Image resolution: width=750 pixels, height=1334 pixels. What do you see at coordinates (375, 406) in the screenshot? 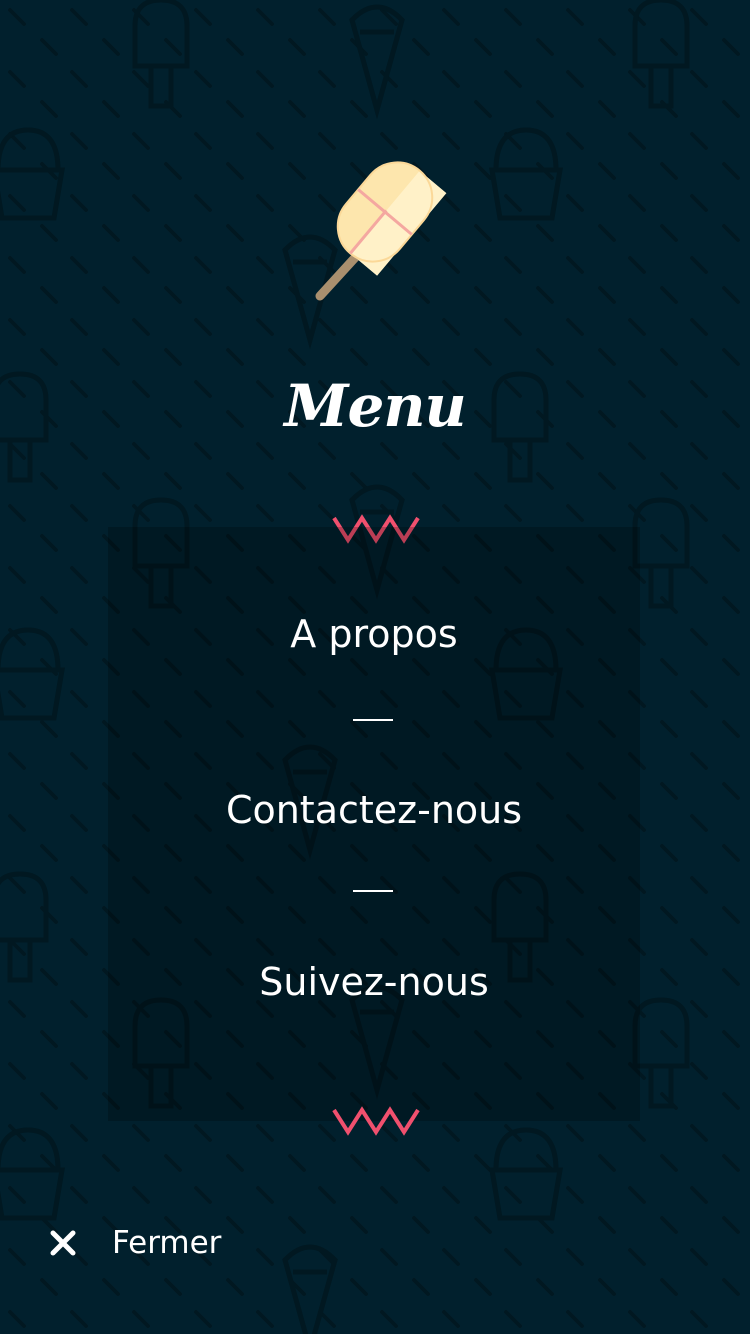
I see `menu-title: Menu` at bounding box center [375, 406].